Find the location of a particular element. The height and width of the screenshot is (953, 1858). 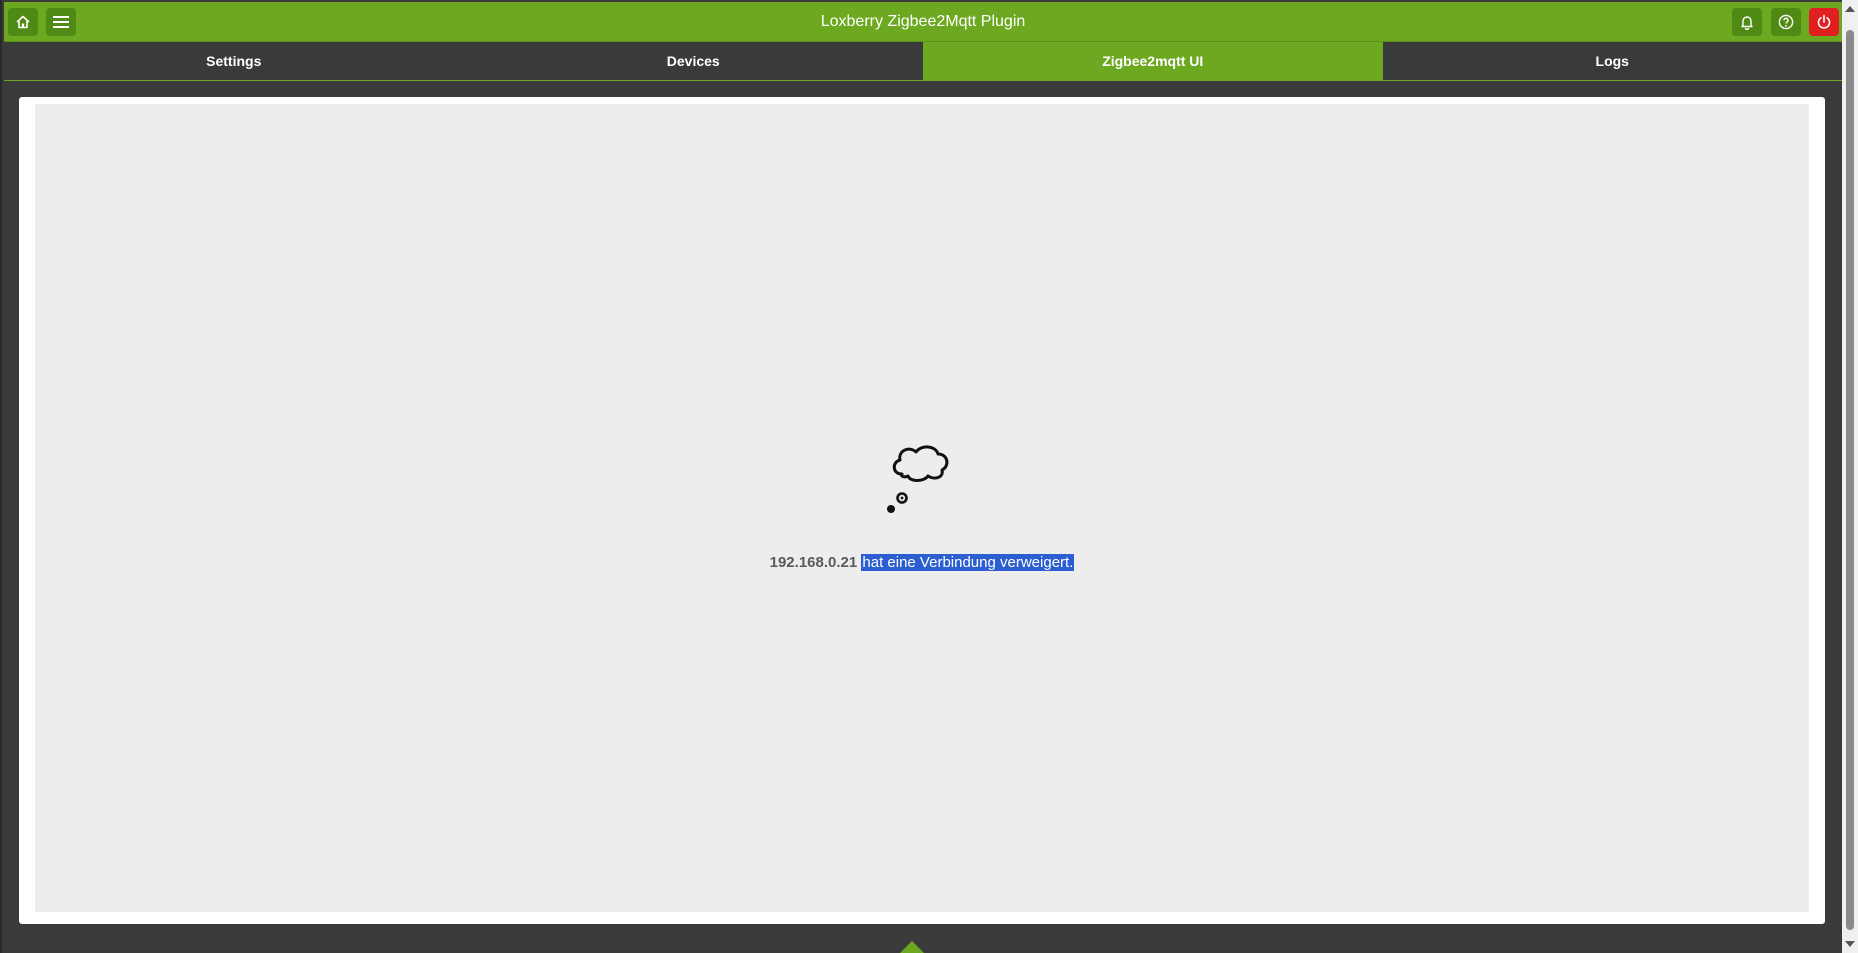

power-icon is located at coordinates (1824, 22).